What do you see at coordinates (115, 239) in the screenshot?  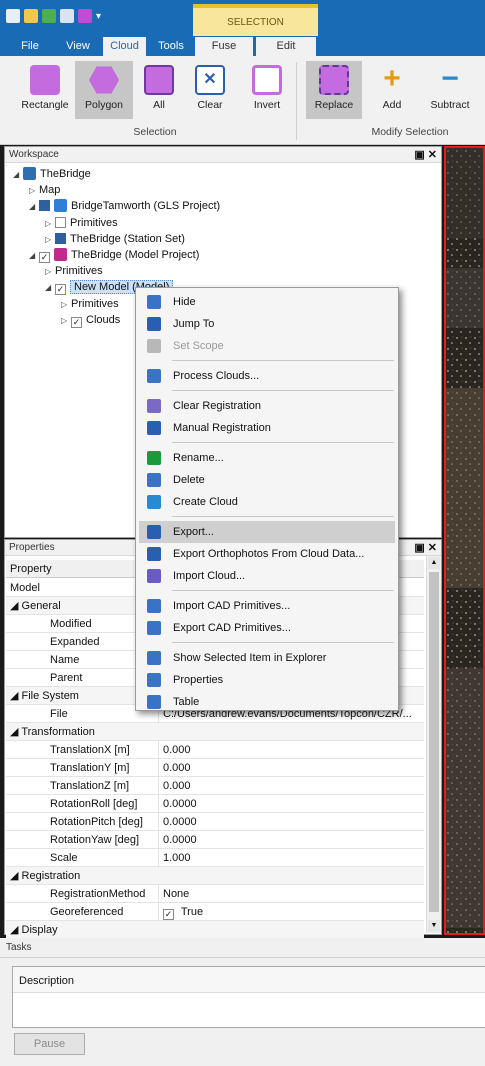 I see `tree-item: ▷ TheBridge (Station Set)` at bounding box center [115, 239].